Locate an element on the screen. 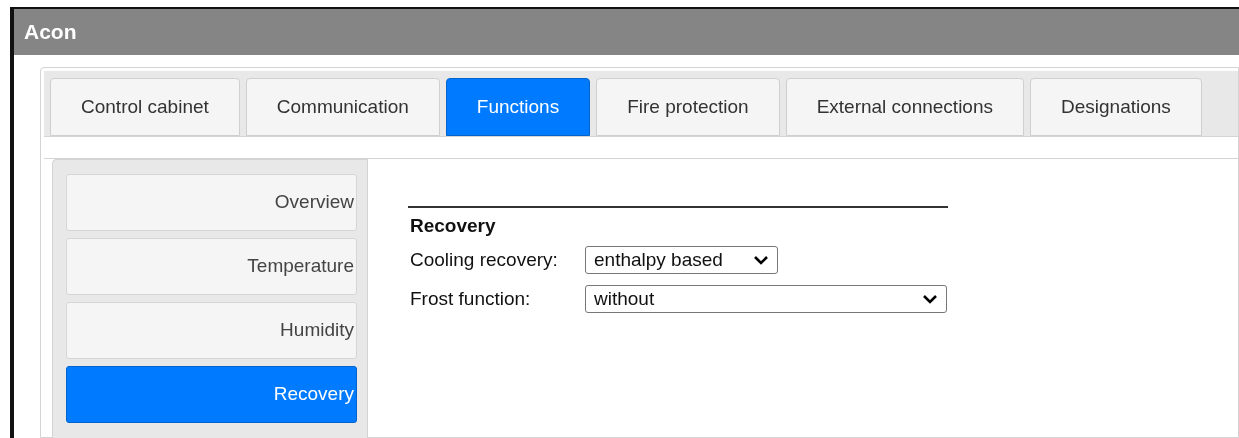  side-tab: Recovery is located at coordinates (211, 394).